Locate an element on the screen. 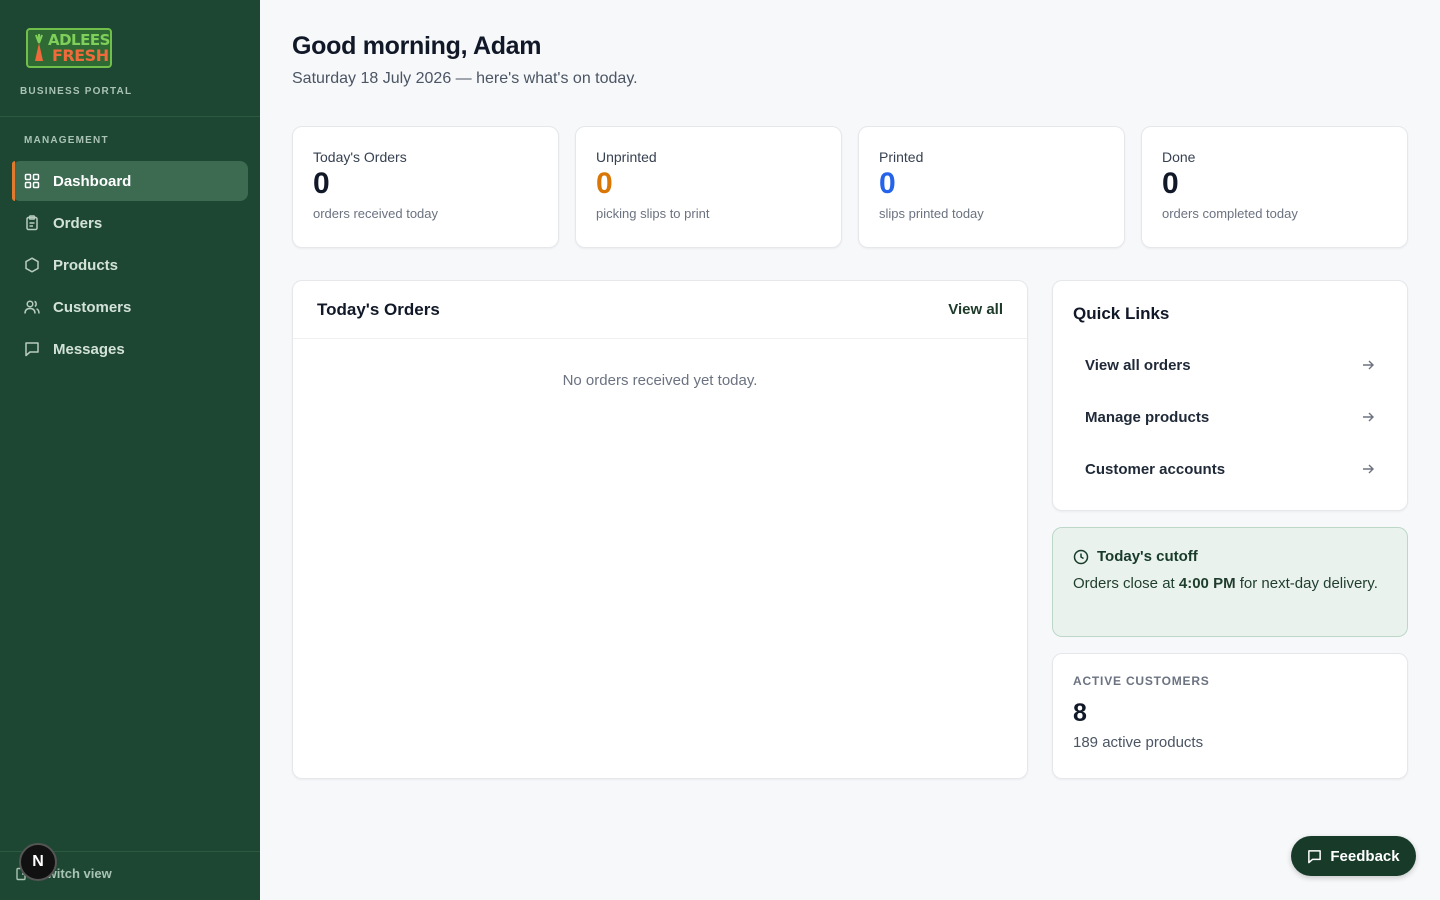 Image resolution: width=1440 pixels, height=900 pixels. stat-card-done: Done 0 orders completed today is located at coordinates (1274, 187).